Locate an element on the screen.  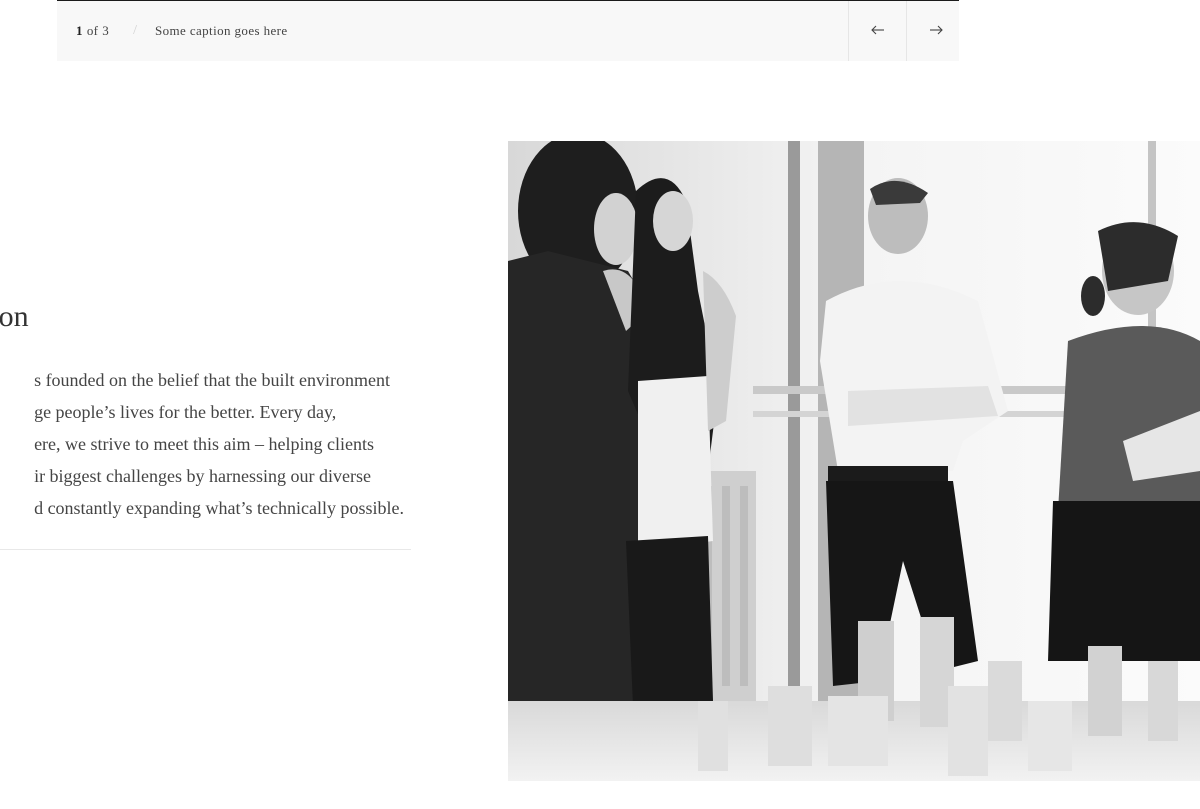
slide-caption: Some caption goes here is located at coordinates (221, 30).